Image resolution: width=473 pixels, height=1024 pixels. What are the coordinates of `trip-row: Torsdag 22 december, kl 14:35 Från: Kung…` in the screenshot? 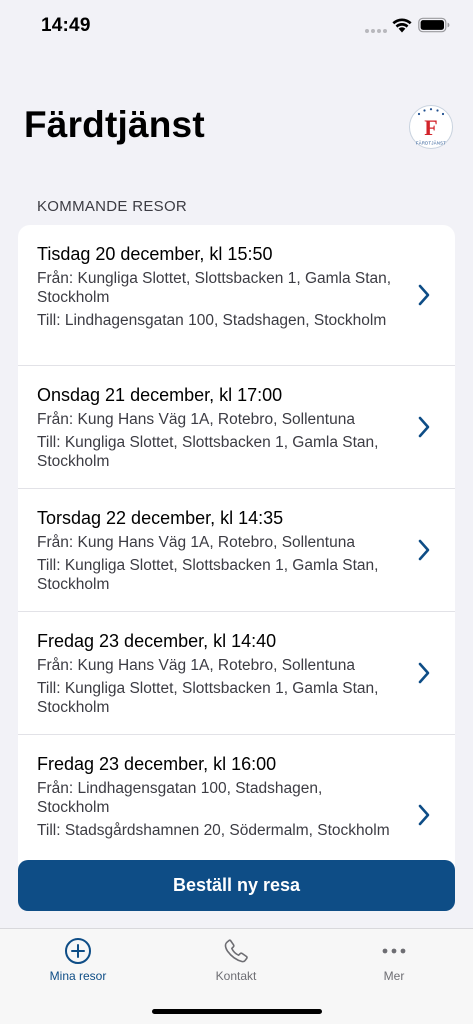 It's located at (236, 550).